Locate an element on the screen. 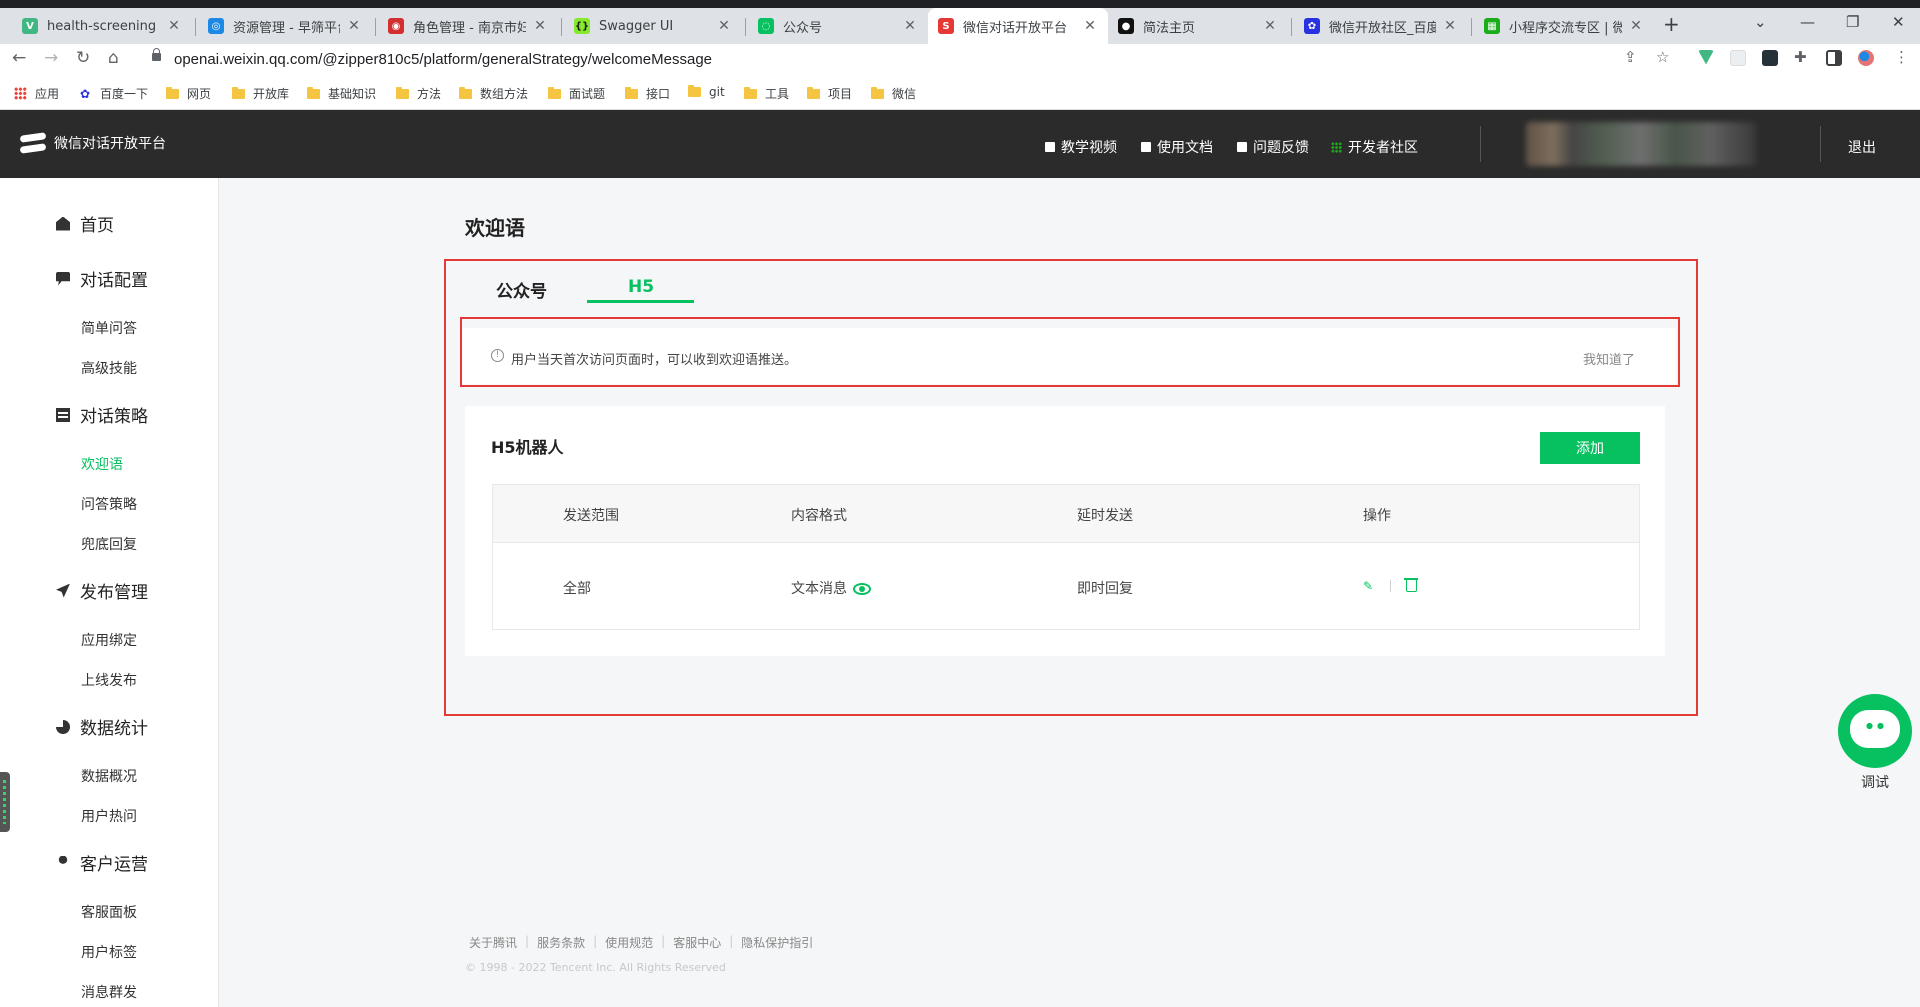 Image resolution: width=1920 pixels, height=1007 pixels. footer-link-about: 关于腾讯 is located at coordinates (493, 942).